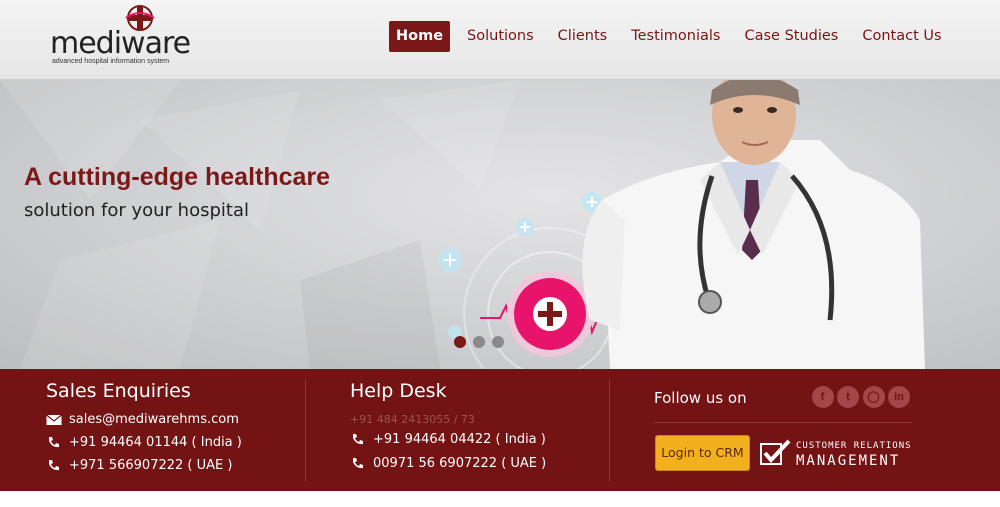 This screenshot has height=507, width=1000. I want to click on hero-subtitle: solution for your hospital, so click(136, 210).